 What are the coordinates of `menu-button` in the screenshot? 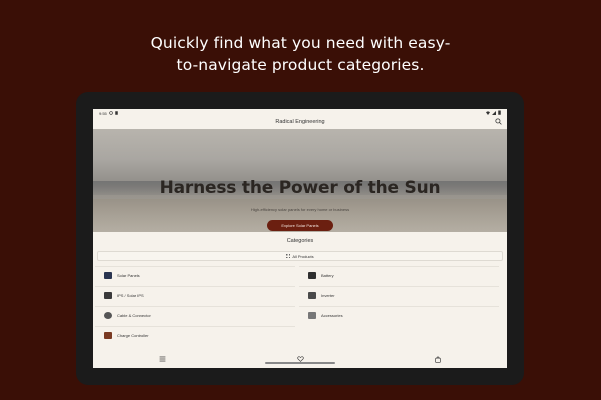 It's located at (162, 359).